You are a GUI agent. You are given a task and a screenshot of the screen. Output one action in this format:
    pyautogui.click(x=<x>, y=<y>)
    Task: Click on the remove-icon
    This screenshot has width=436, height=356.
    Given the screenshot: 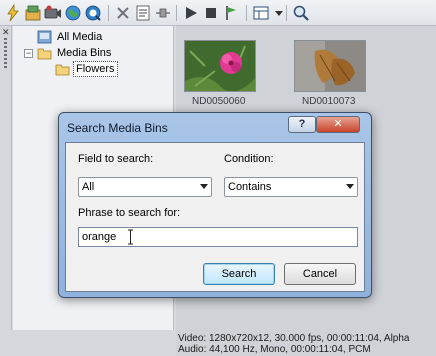 What is the action you would take?
    pyautogui.click(x=123, y=13)
    